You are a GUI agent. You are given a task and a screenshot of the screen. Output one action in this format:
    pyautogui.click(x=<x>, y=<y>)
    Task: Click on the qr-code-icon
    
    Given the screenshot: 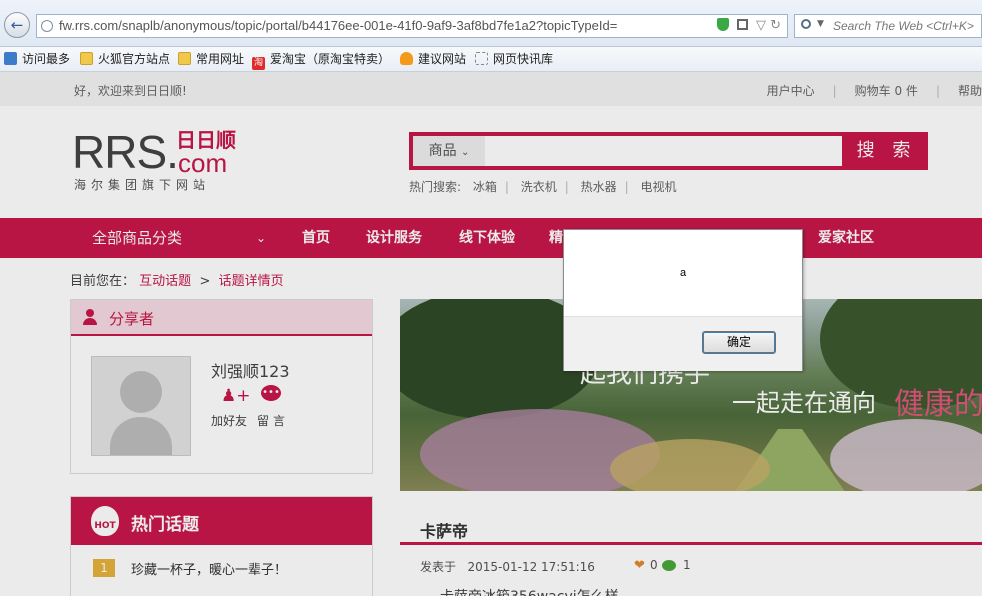 What is the action you would take?
    pyautogui.click(x=742, y=24)
    